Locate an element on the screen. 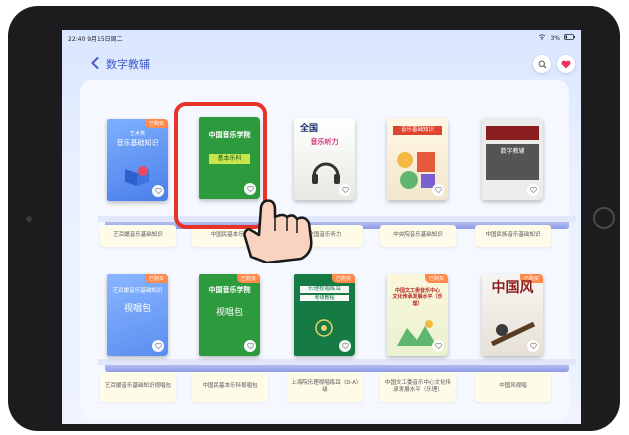 This screenshot has height=435, width=629. book-cover-title: 中国风 is located at coordinates (512, 288).